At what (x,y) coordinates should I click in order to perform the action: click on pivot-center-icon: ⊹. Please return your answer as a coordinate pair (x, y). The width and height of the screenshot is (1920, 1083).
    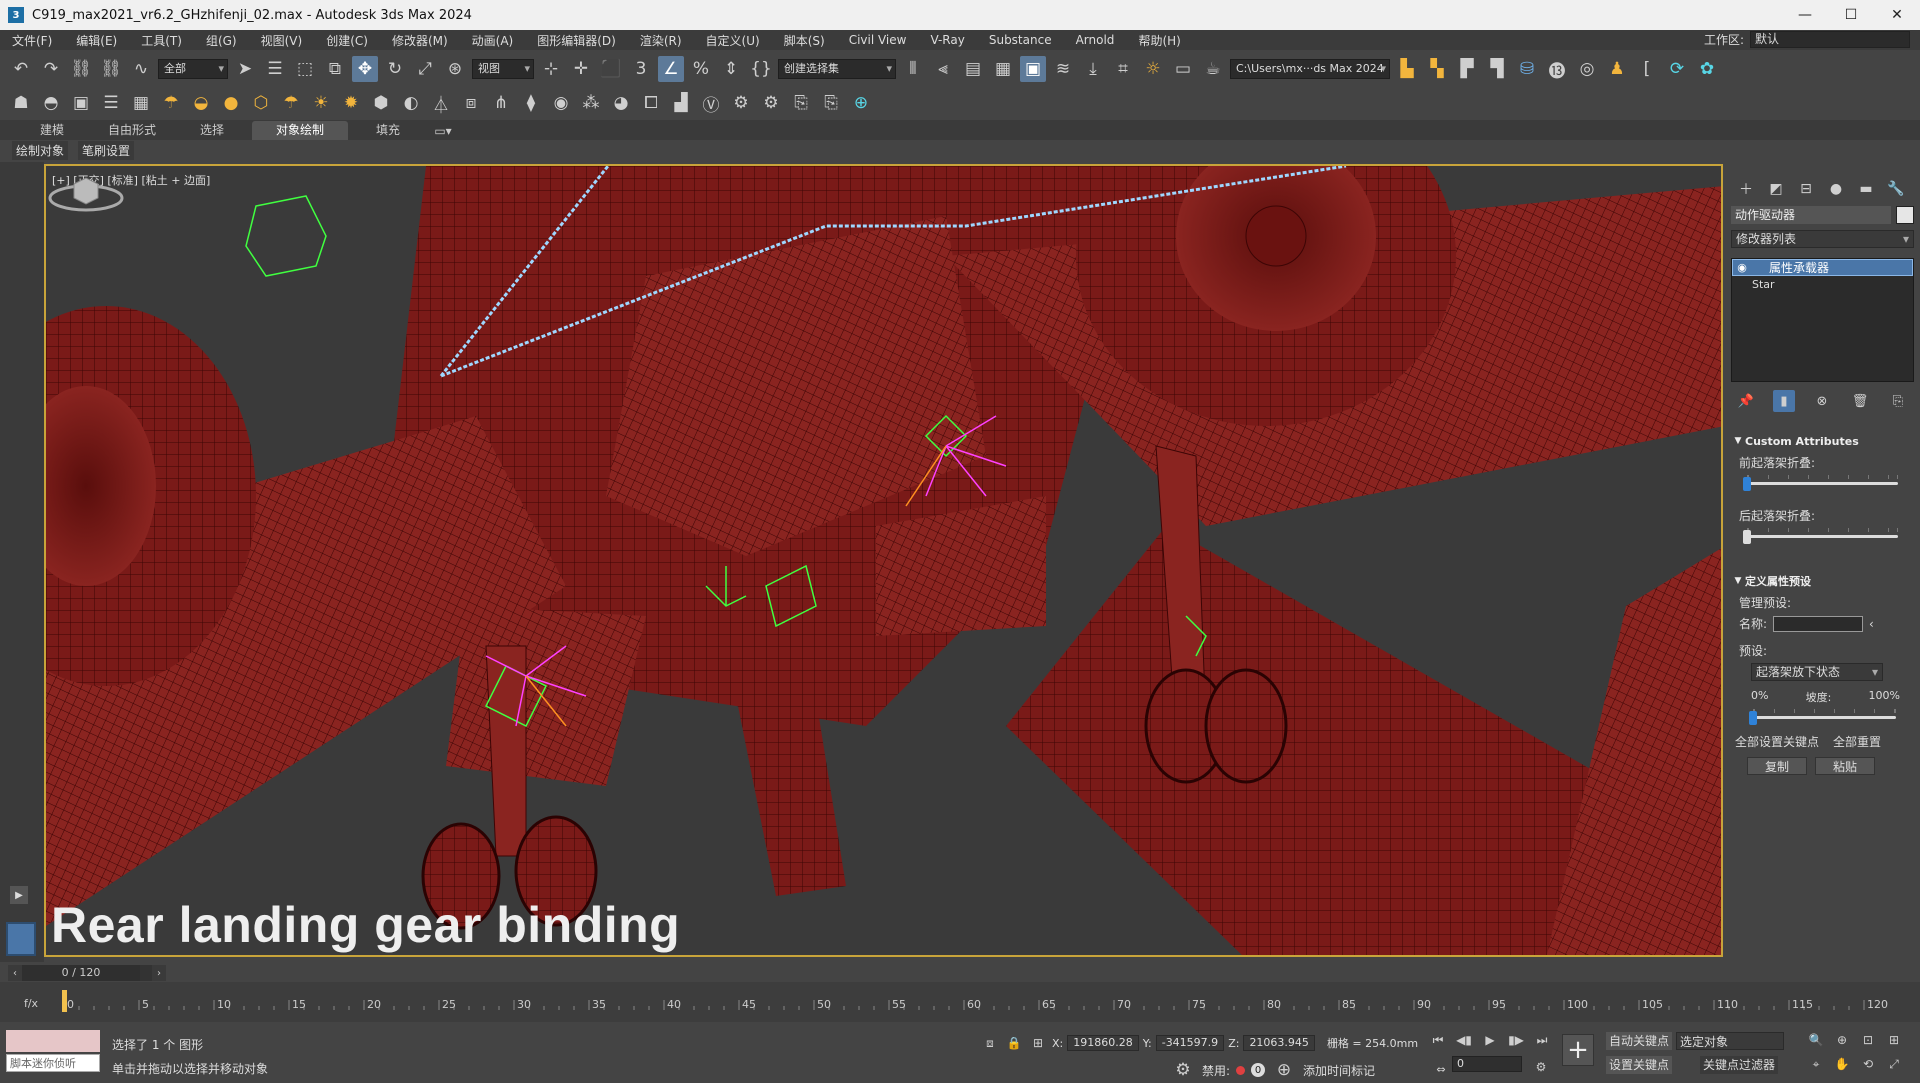
    Looking at the image, I should click on (551, 69).